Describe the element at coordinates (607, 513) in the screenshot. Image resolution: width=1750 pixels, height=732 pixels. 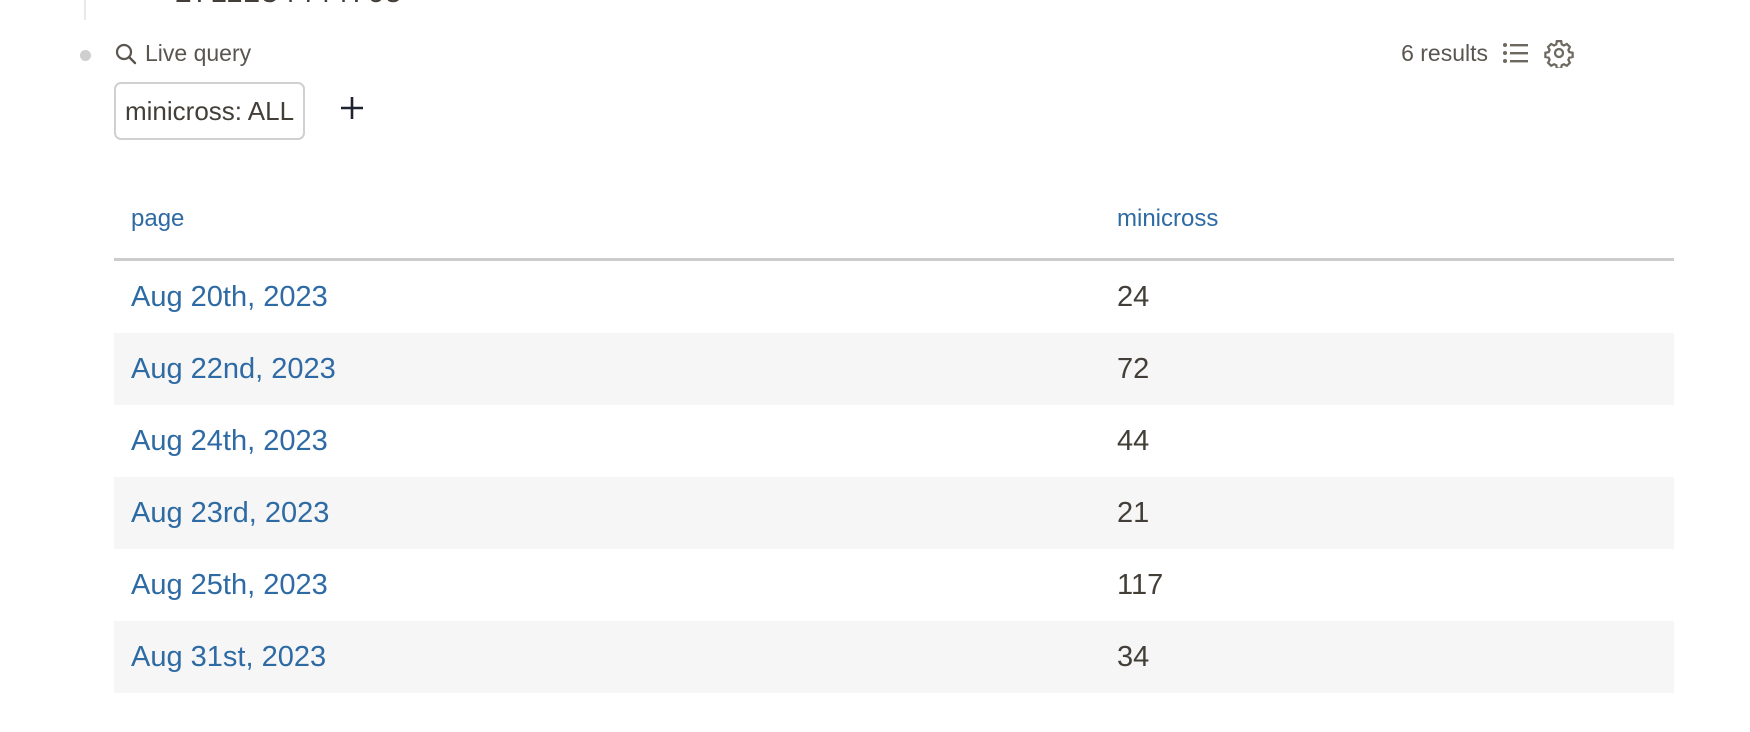
I see `page-link: Aug 23rd, 2023` at that location.